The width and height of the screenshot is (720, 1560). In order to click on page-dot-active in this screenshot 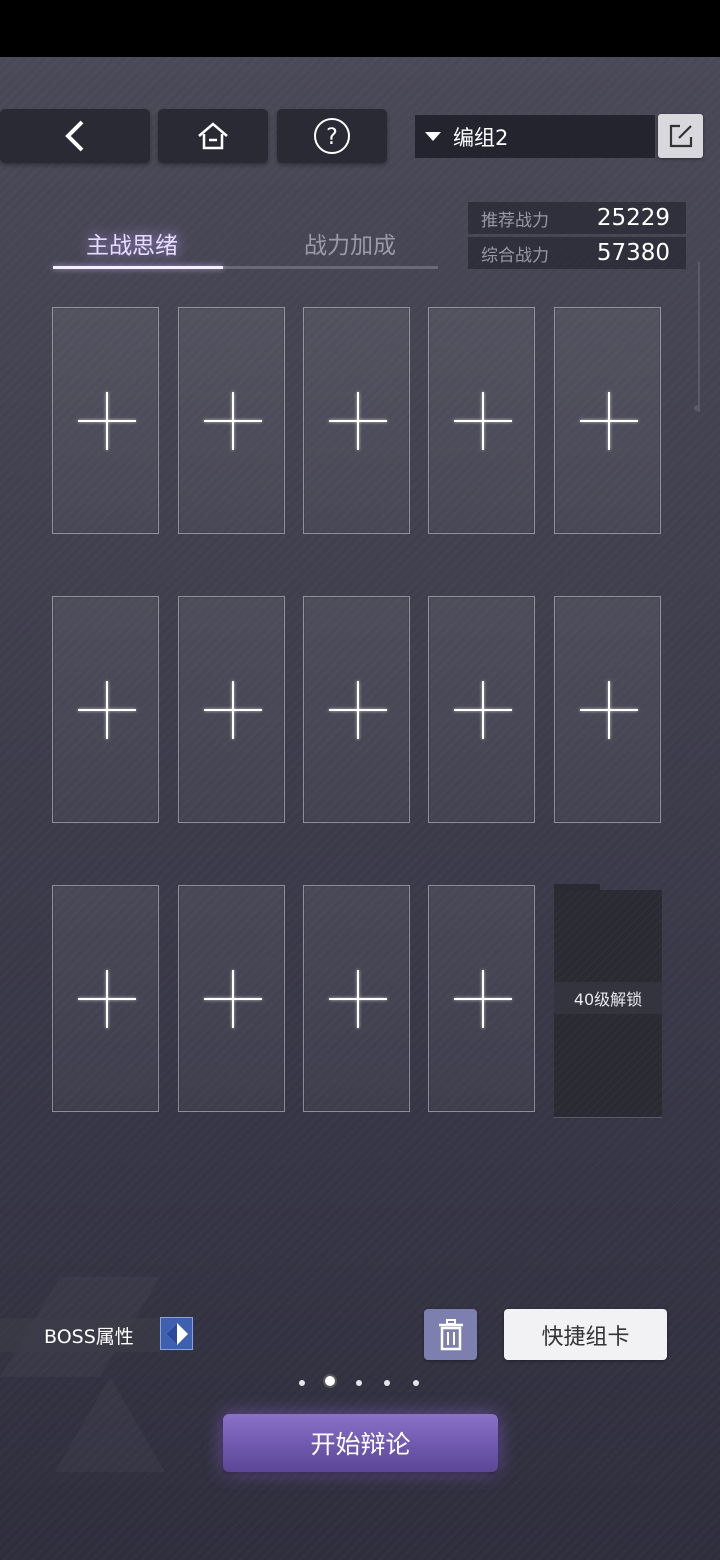, I will do `click(330, 1381)`.